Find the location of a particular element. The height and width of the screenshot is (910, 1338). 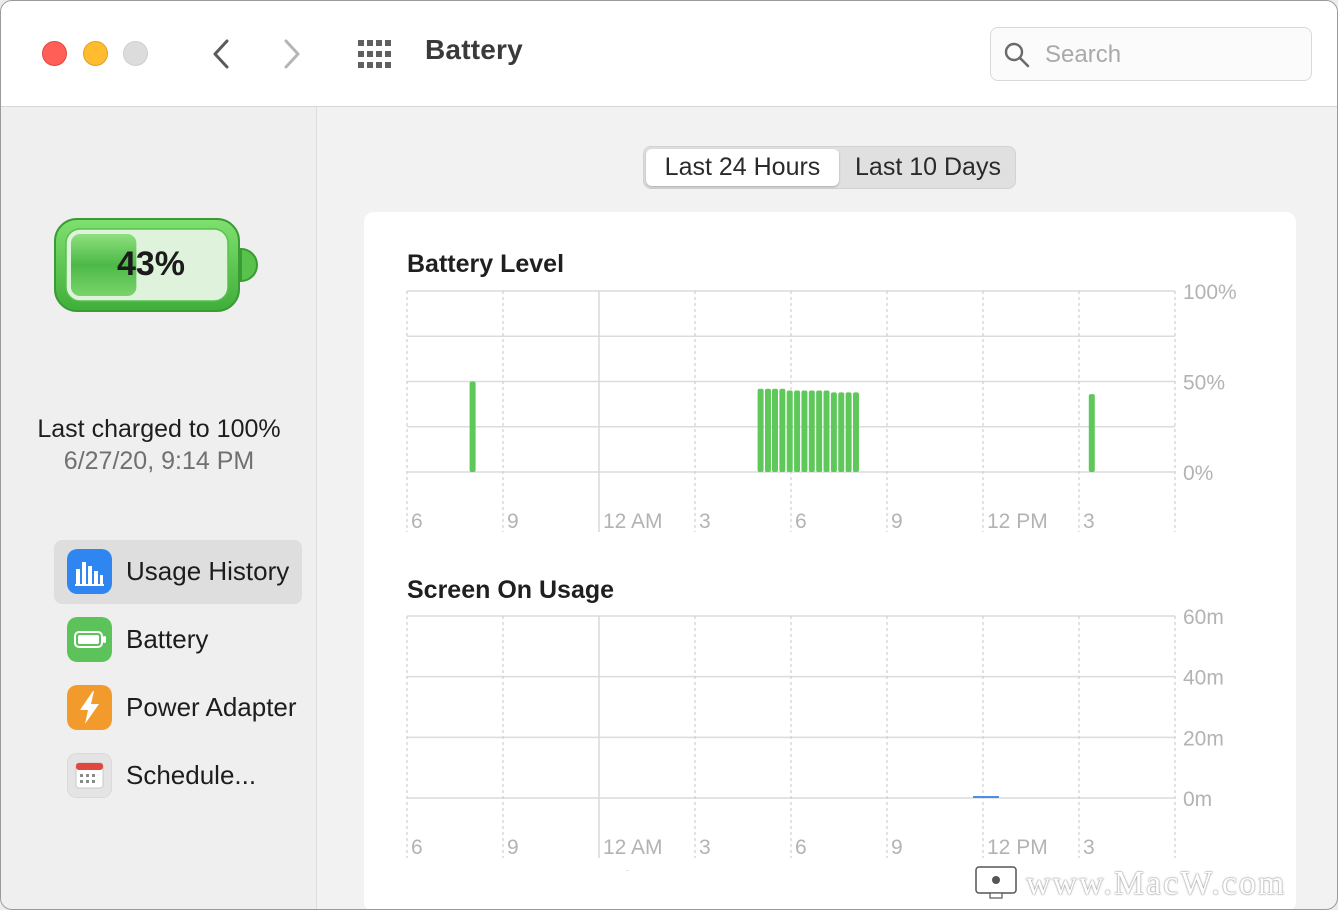

sidebar-item-usage-history: Usage History is located at coordinates (178, 572).